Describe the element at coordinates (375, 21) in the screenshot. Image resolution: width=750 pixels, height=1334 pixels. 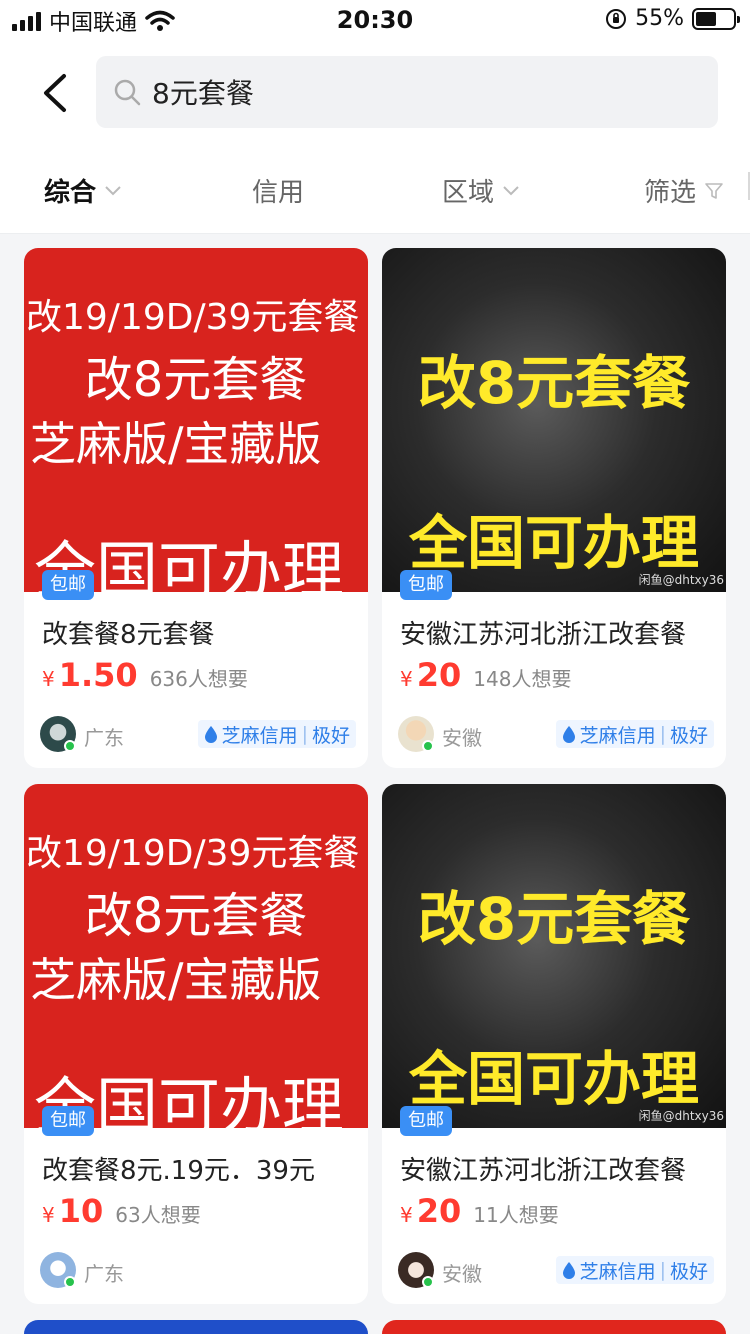
I see `status-bar: 中国联通 20:30 55%` at that location.